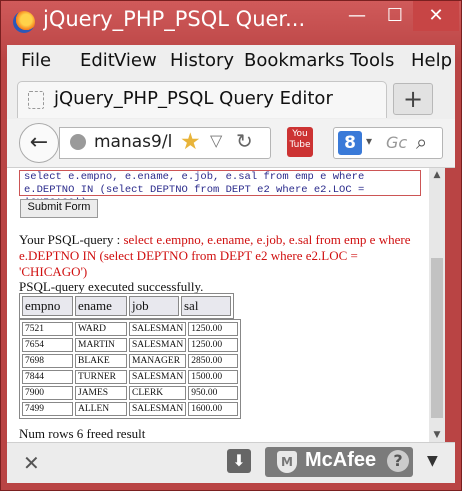 This screenshot has height=491, width=462. I want to click on tab-query-editor: jQuery_PHP_PSQL Query Editor, so click(202, 99).